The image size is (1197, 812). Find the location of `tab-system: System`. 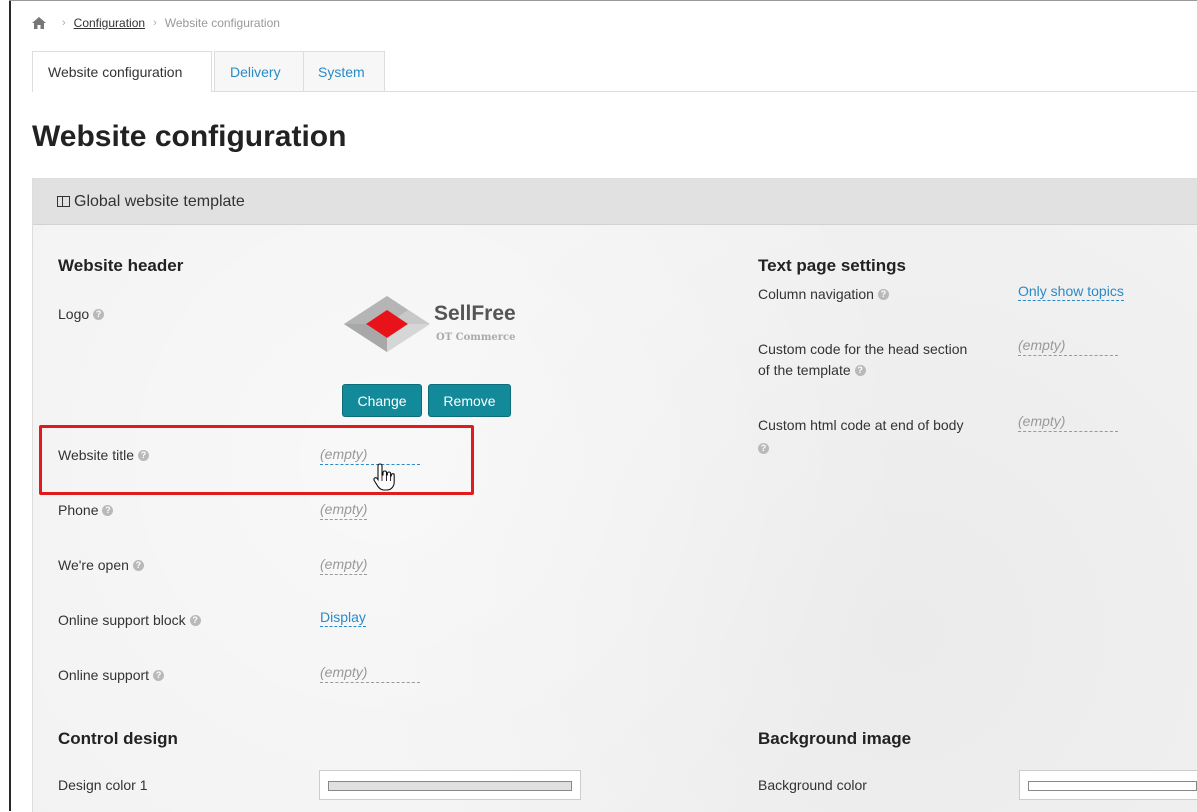

tab-system: System is located at coordinates (344, 71).